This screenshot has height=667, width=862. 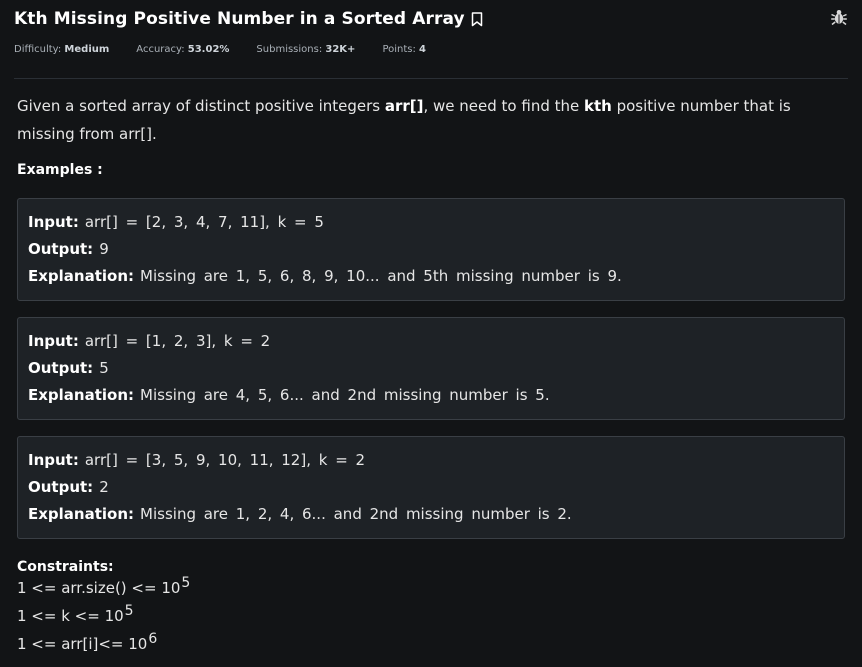 What do you see at coordinates (104, 586) in the screenshot?
I see `constraint-item: 1 <= arr.size() <= 10 5` at bounding box center [104, 586].